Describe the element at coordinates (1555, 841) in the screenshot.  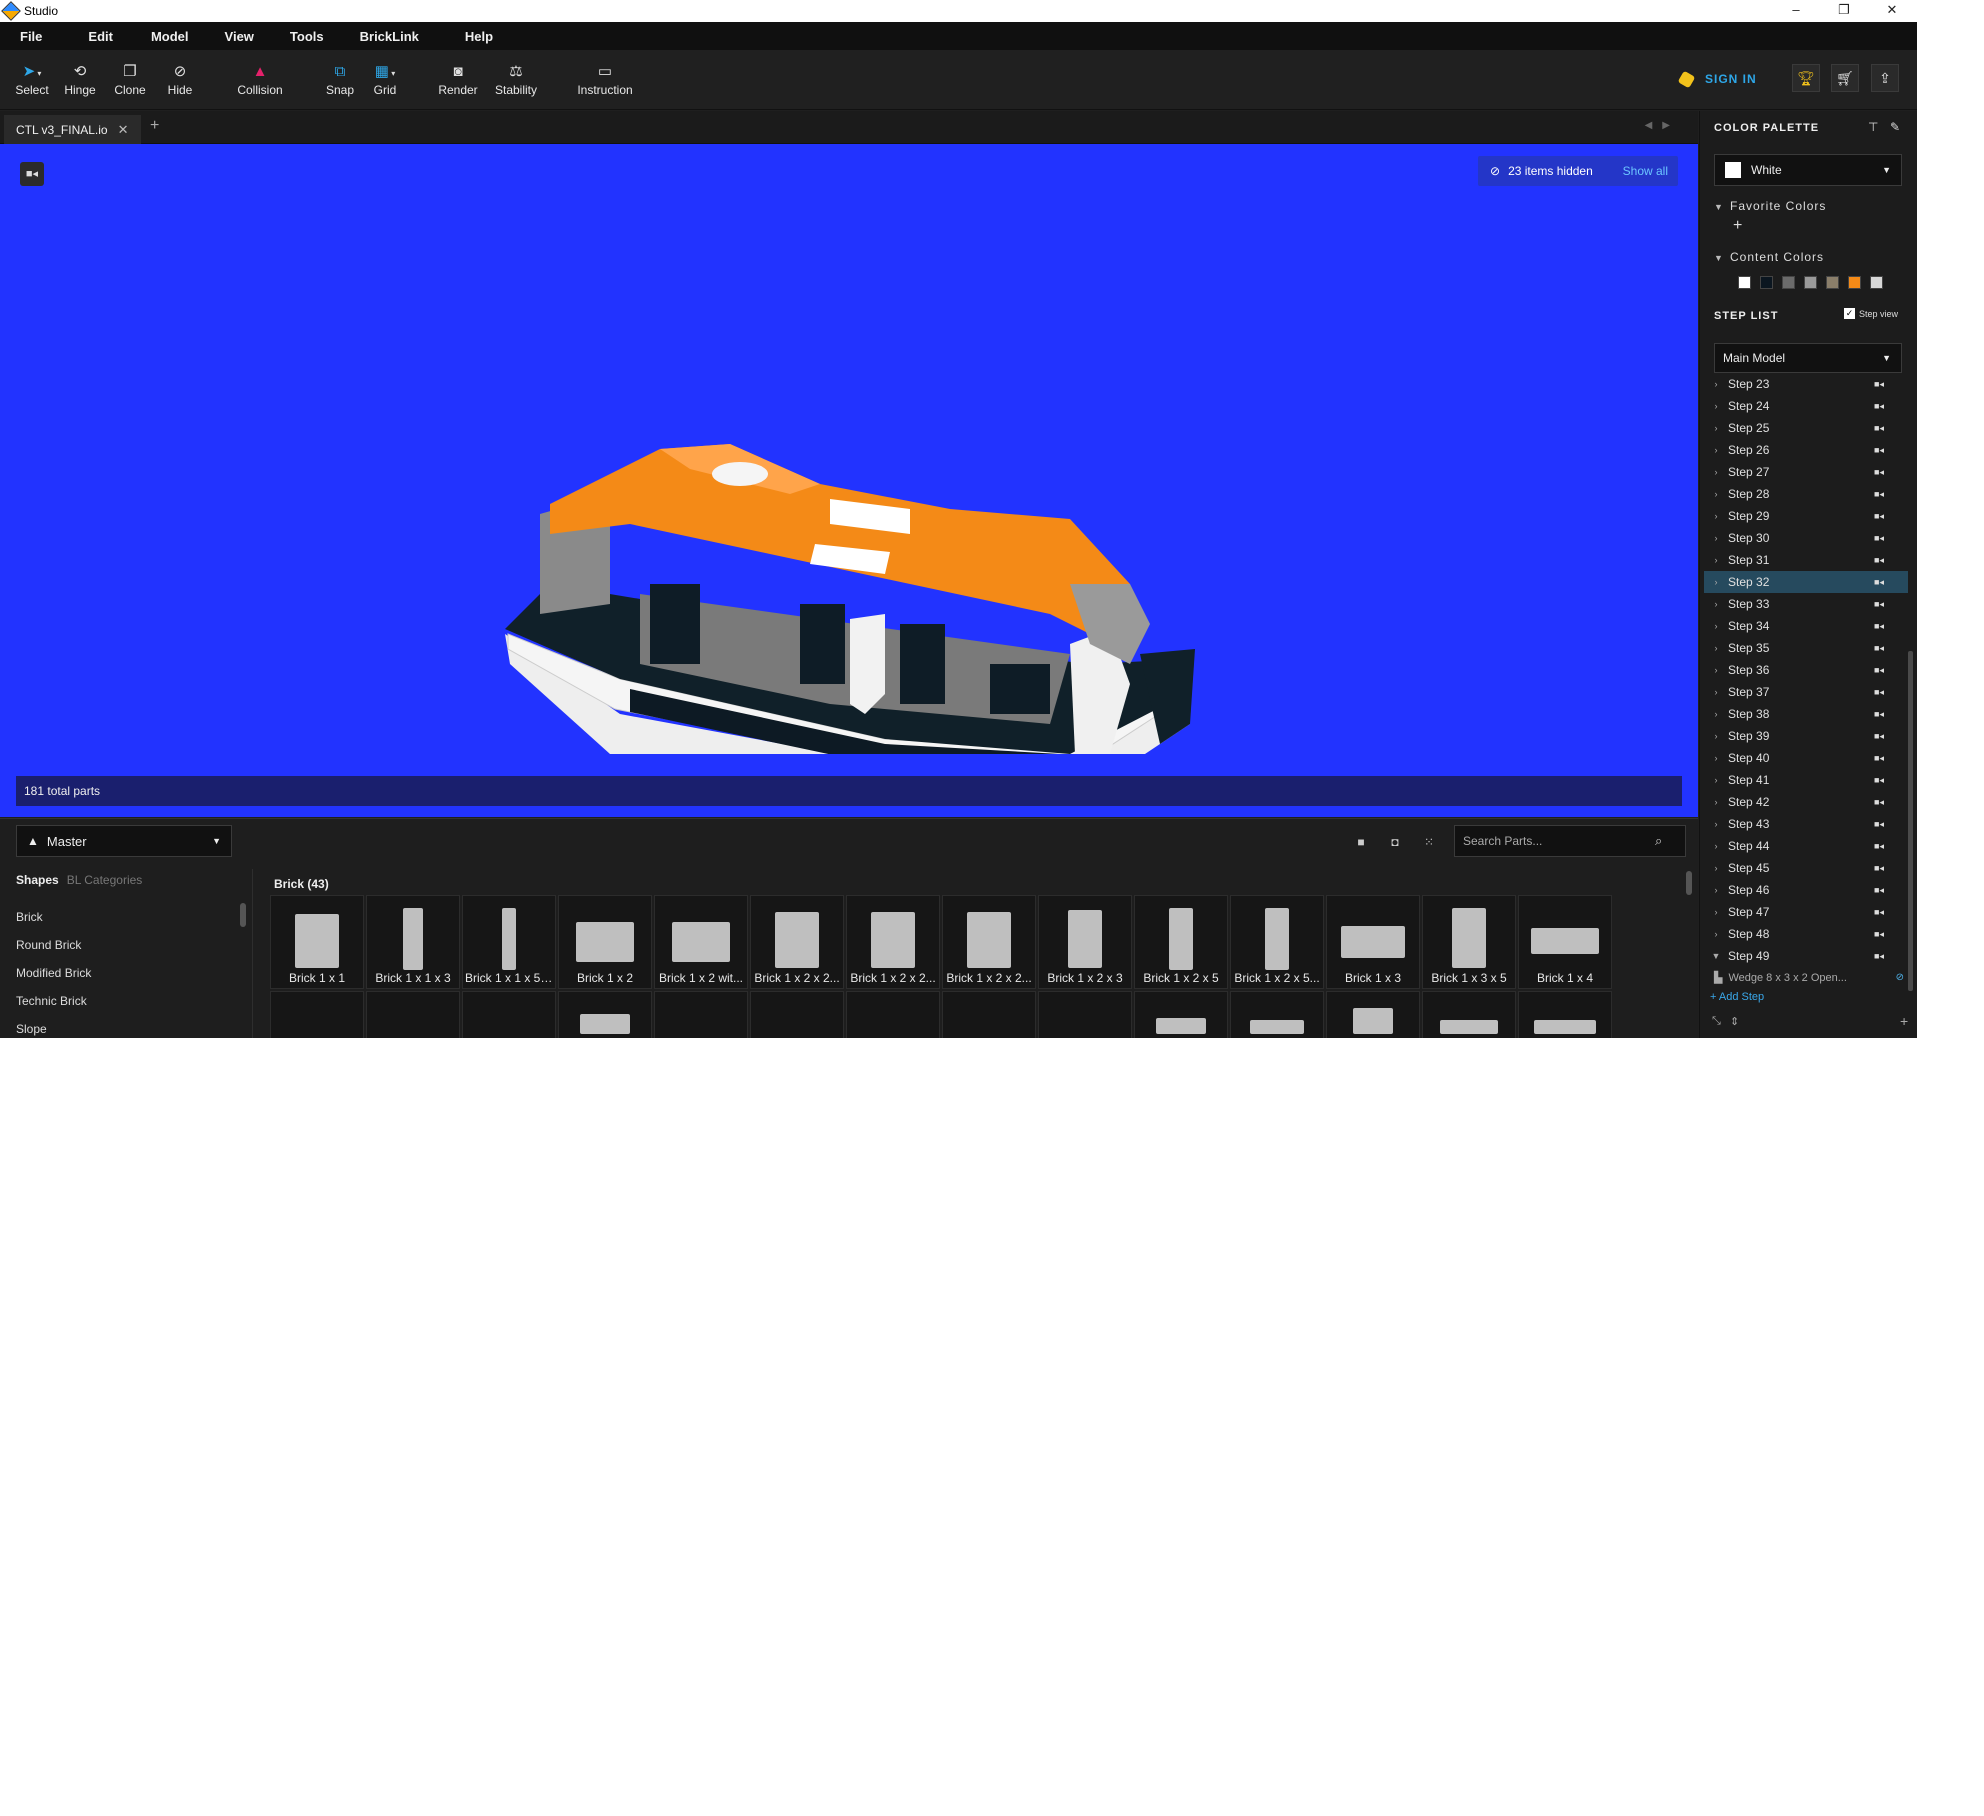
I see `search-parts-input` at that location.